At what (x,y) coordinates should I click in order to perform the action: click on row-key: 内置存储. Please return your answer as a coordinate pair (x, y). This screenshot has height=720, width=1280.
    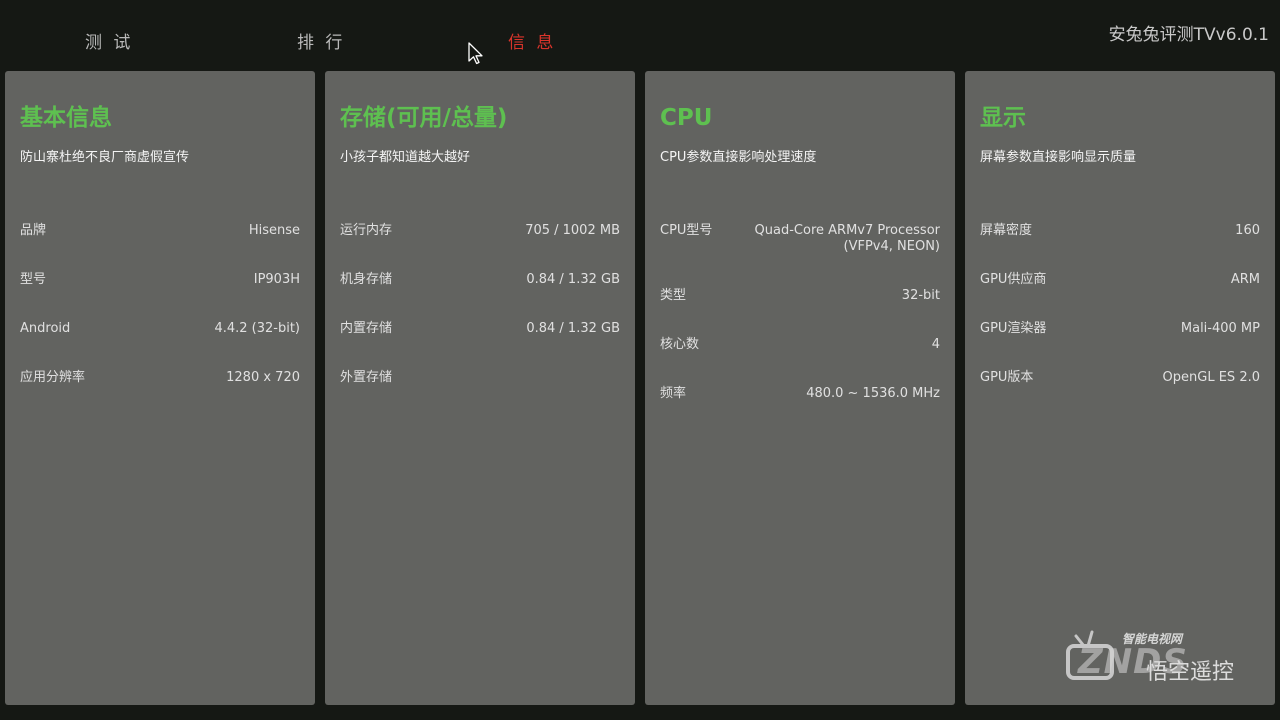
    Looking at the image, I should click on (366, 328).